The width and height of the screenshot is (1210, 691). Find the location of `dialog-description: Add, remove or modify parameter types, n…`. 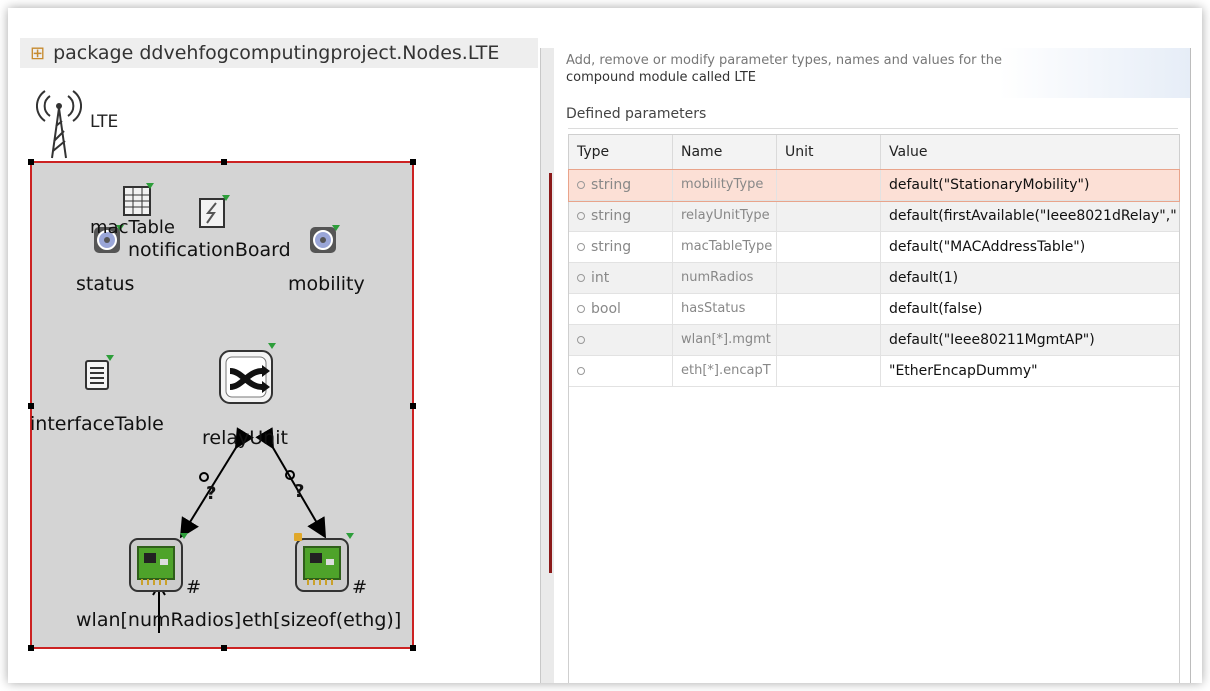

dialog-description: Add, remove or modify parameter types, n… is located at coordinates (846, 69).